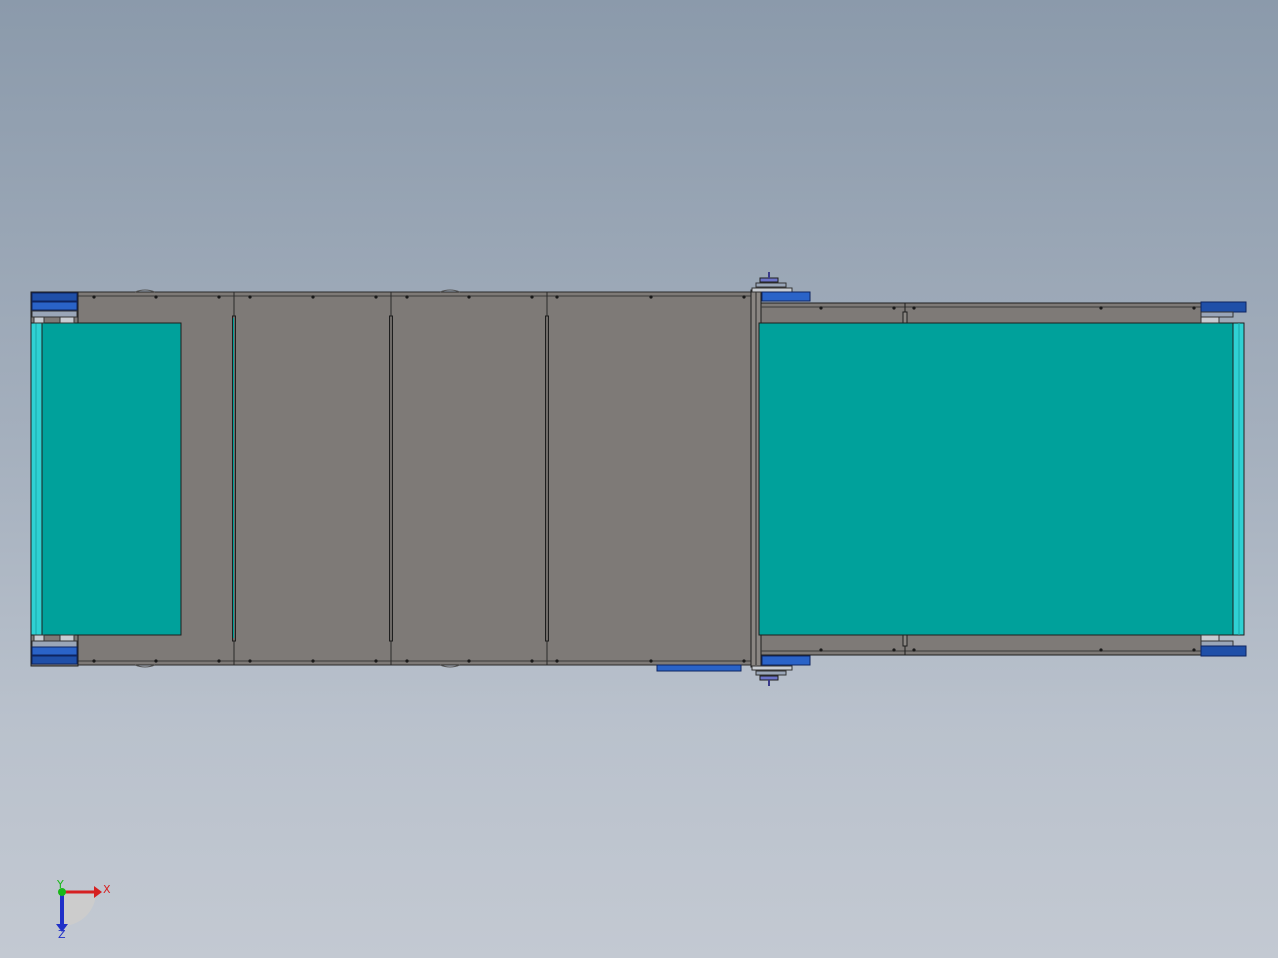  I want to click on right-conveyor, so click(1002, 479).